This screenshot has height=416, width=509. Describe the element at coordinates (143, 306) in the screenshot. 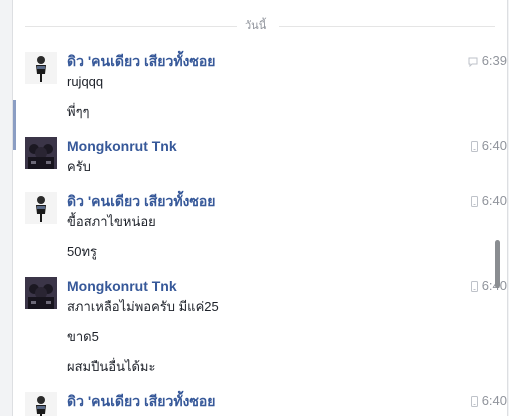

I see `message-text: สภาเหลือไม่พอครับ มีแค่25` at that location.